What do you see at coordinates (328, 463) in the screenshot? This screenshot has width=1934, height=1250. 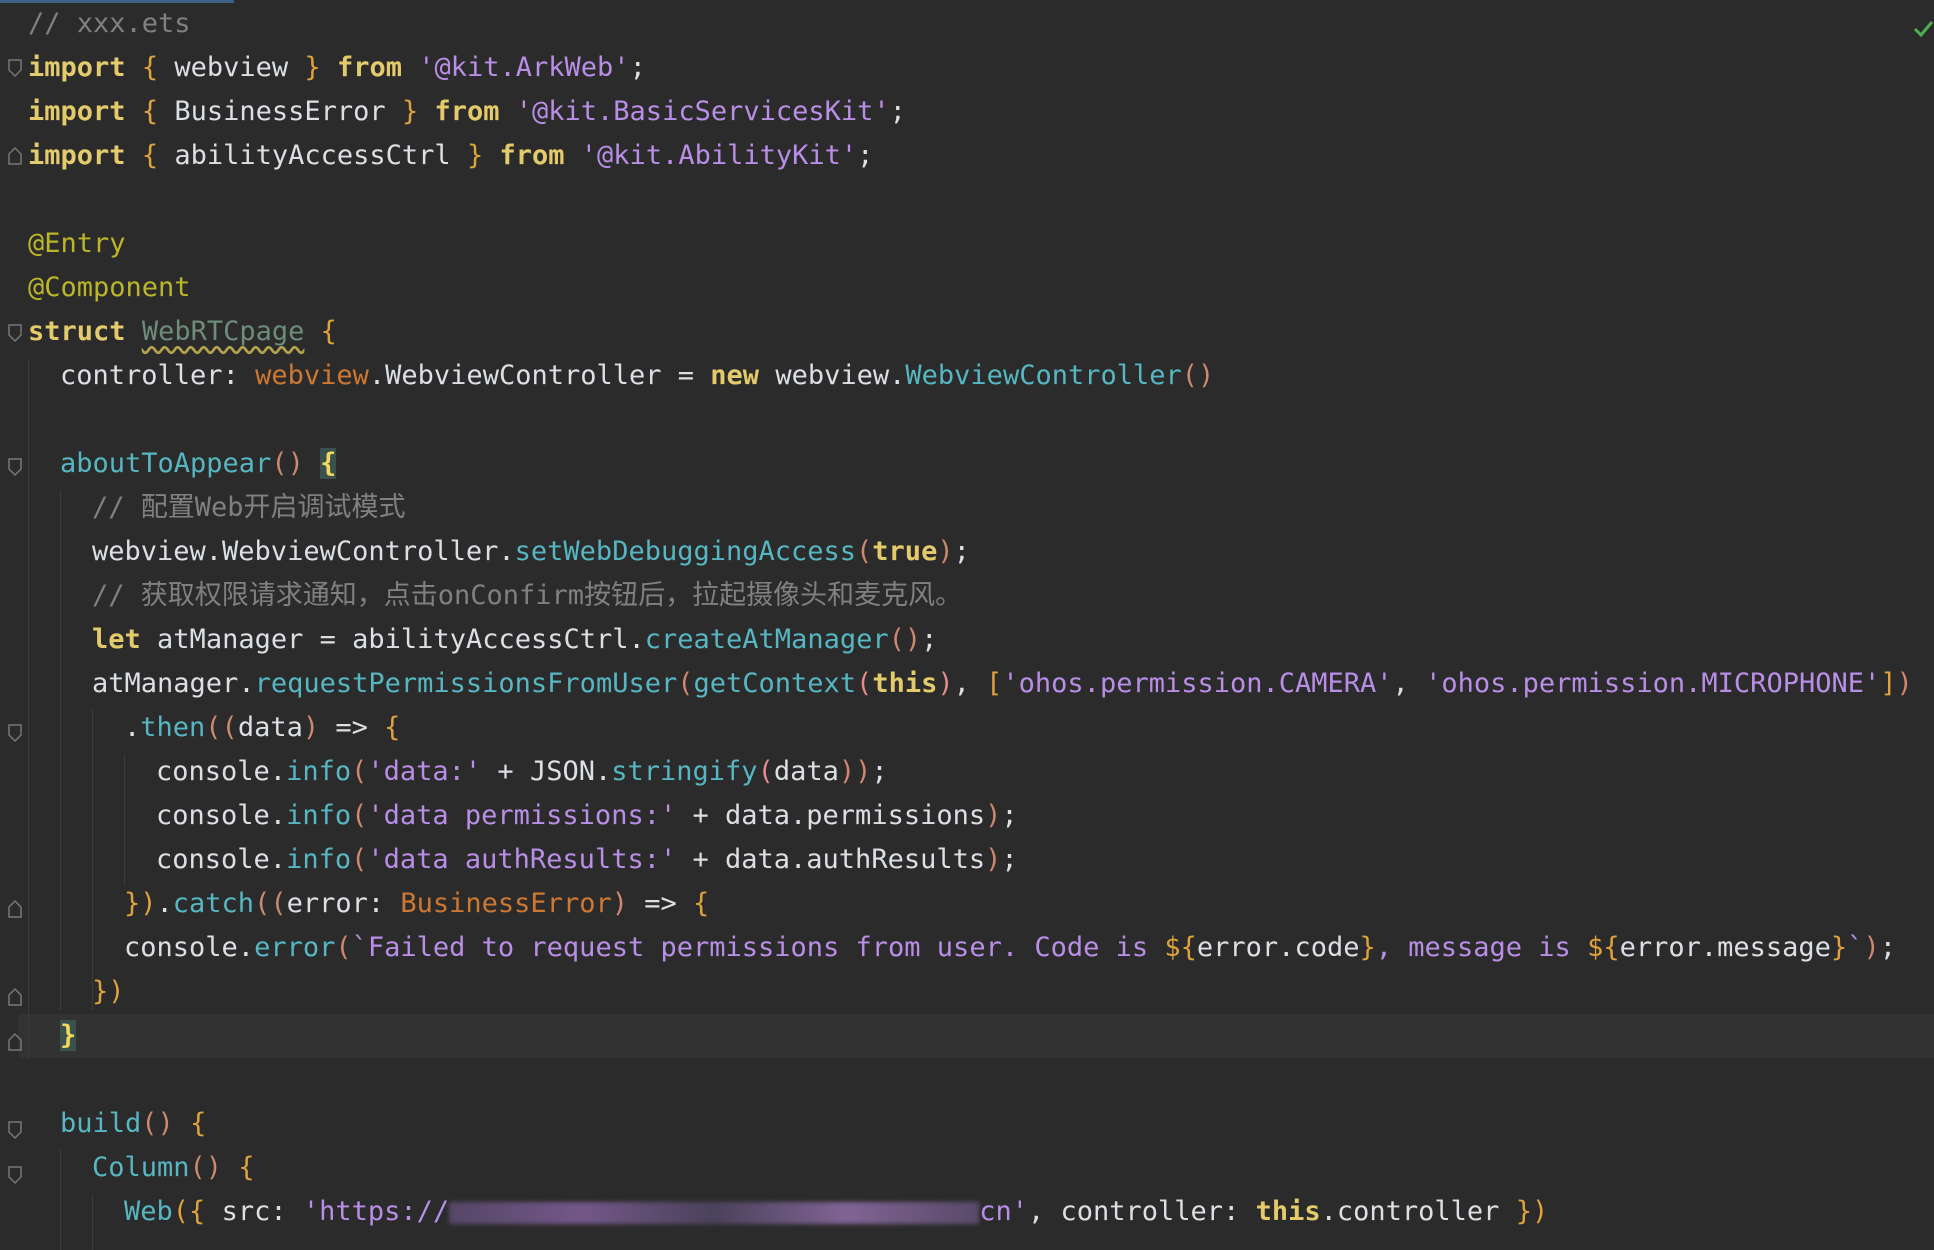 I see `matched-brace: {` at bounding box center [328, 463].